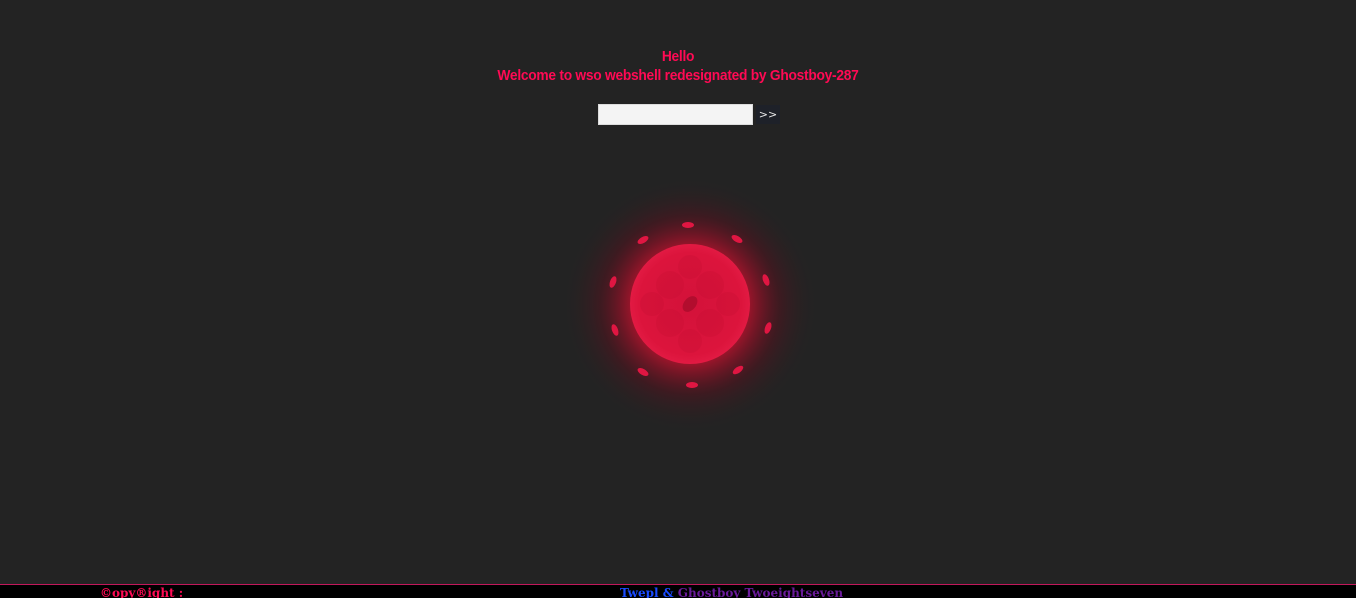  I want to click on credit-link-ghostboy: Ghostboy Twoeightseven, so click(760, 592).